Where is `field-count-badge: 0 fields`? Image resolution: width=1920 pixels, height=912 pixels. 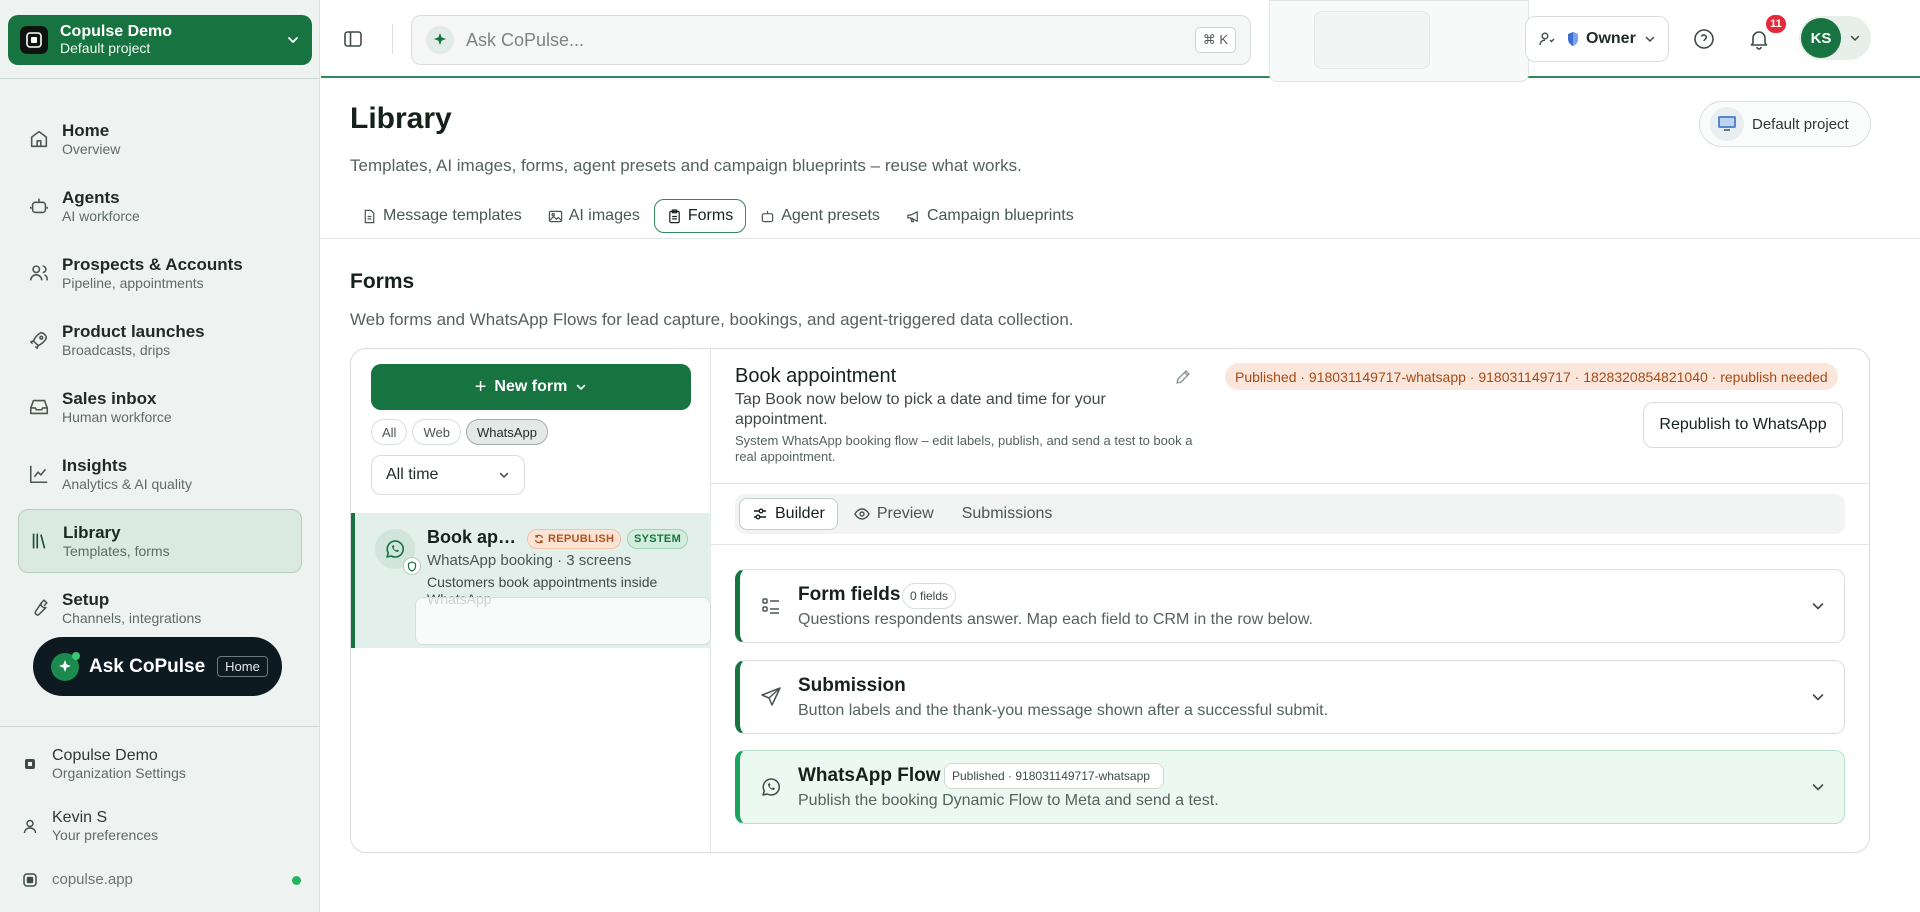
field-count-badge: 0 fields is located at coordinates (929, 596).